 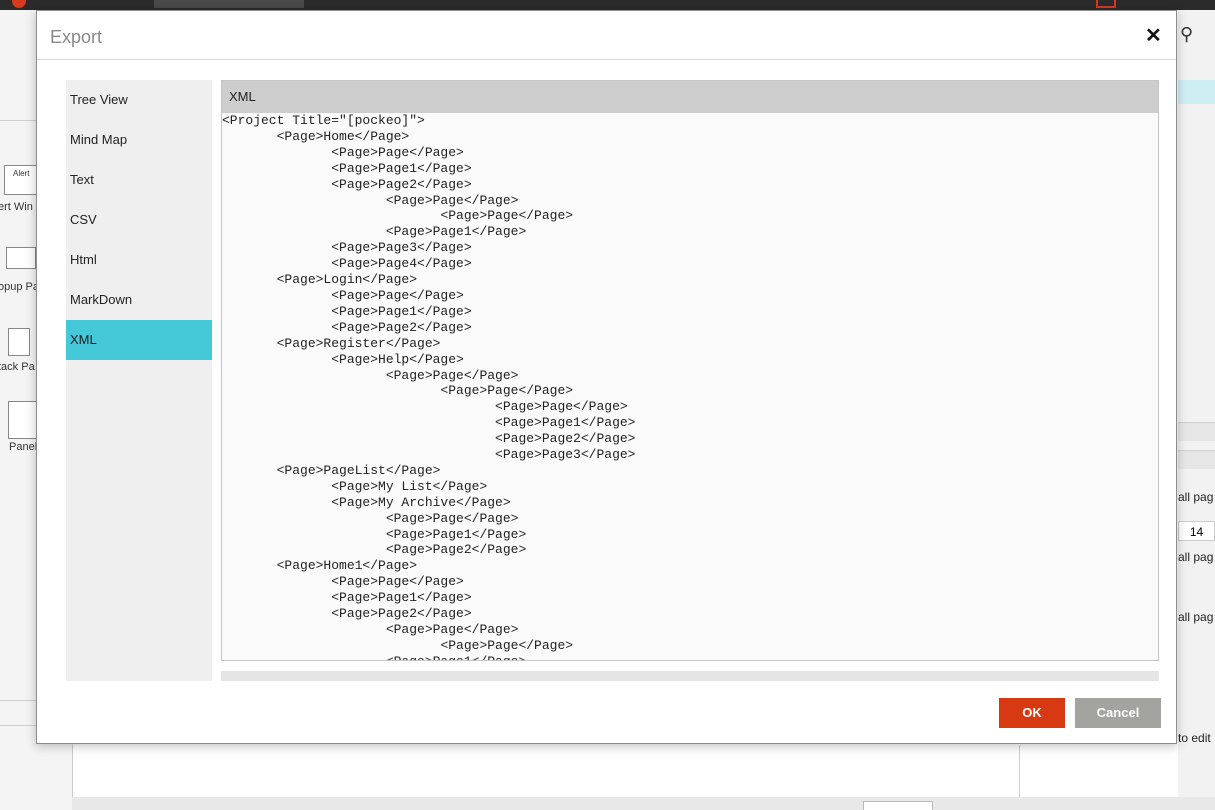 What do you see at coordinates (690, 676) in the screenshot?
I see `horizontal-scrollbar` at bounding box center [690, 676].